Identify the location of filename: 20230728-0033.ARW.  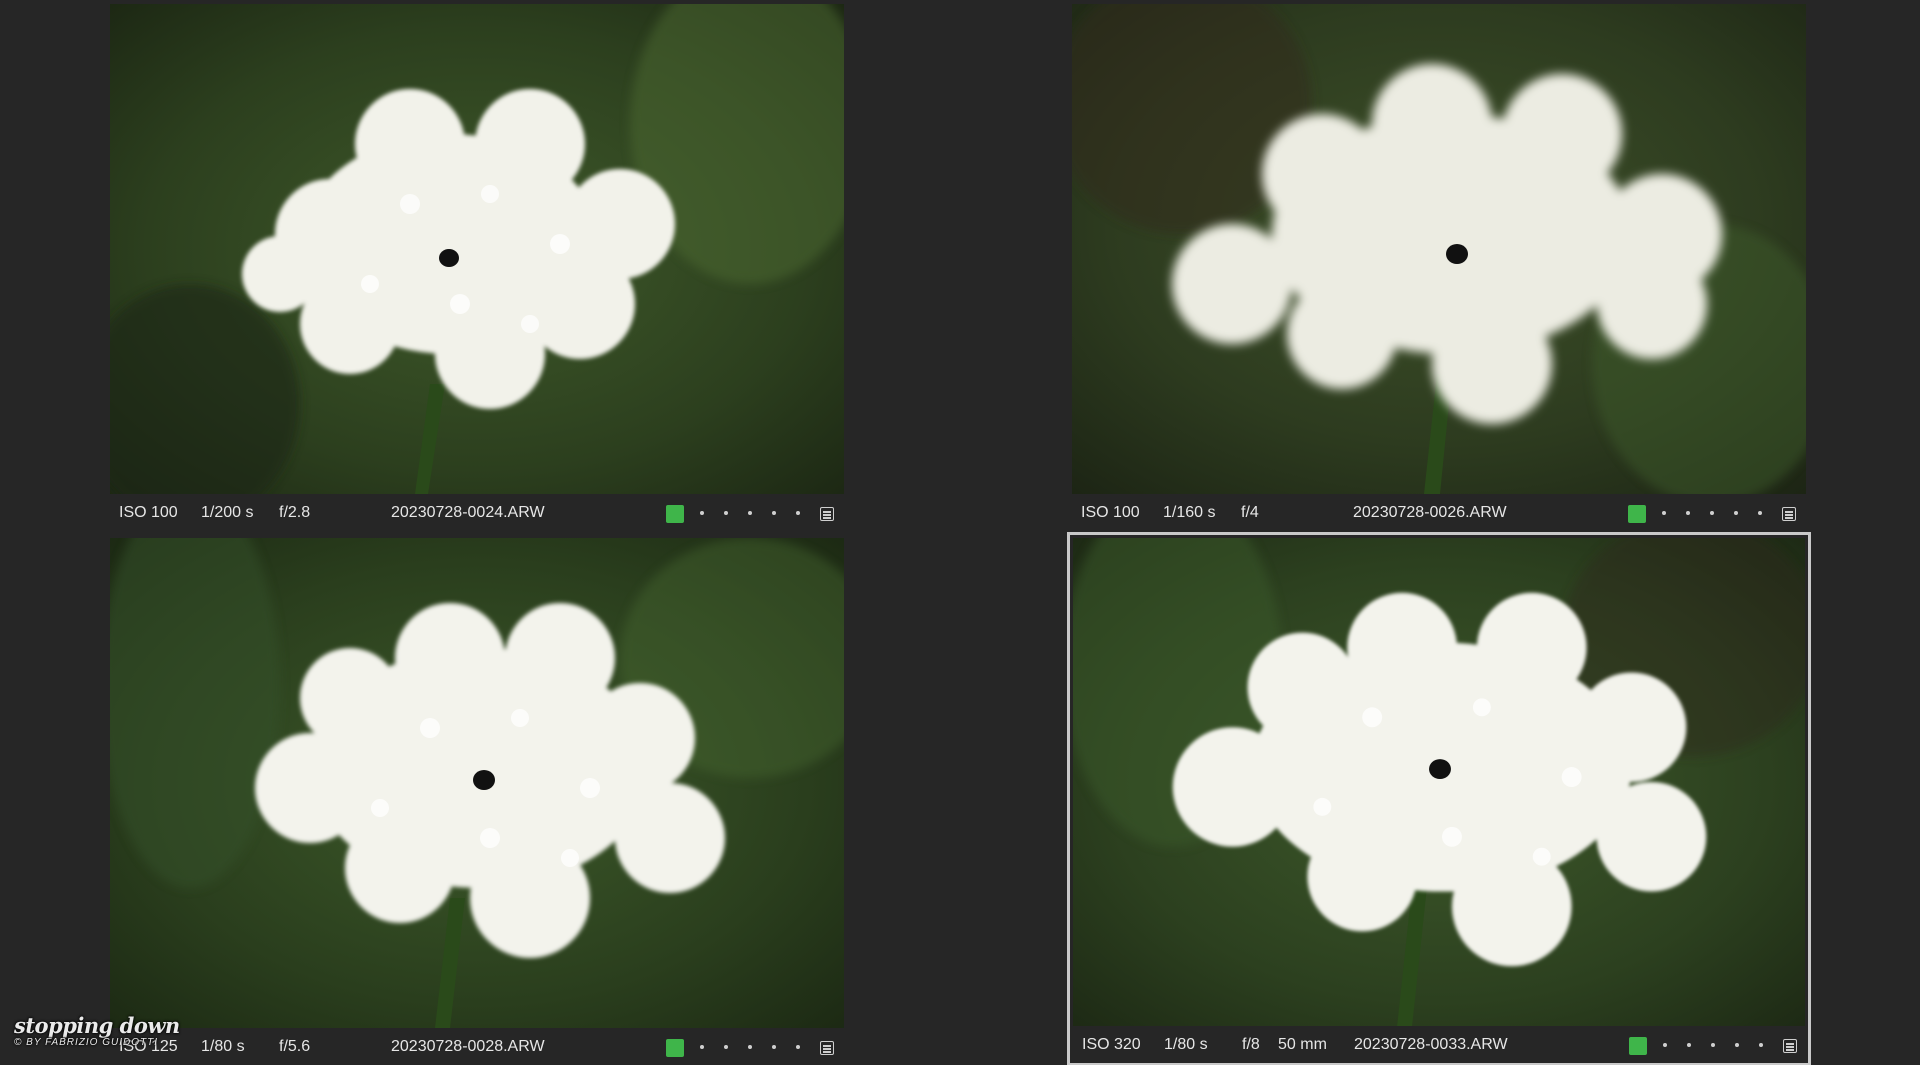
(1431, 1044).